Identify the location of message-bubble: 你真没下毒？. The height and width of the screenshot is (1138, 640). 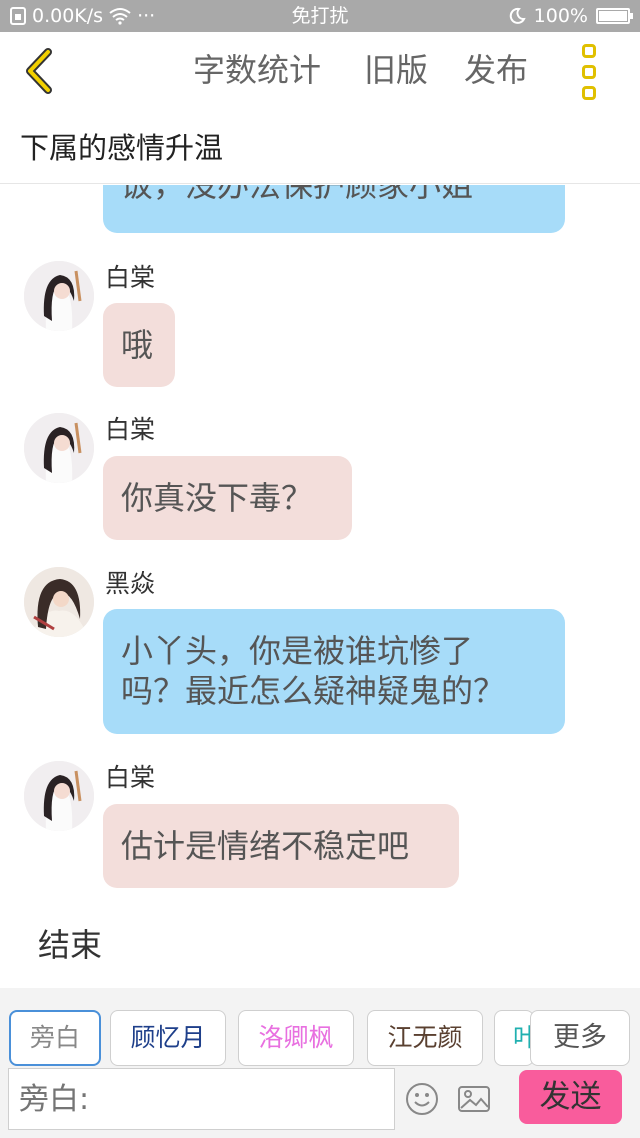
(227, 498).